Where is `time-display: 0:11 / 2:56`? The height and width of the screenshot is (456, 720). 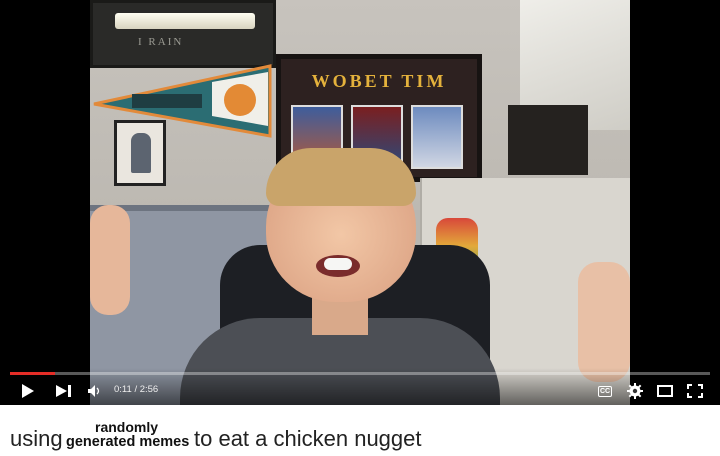 time-display: 0:11 / 2:56 is located at coordinates (136, 389).